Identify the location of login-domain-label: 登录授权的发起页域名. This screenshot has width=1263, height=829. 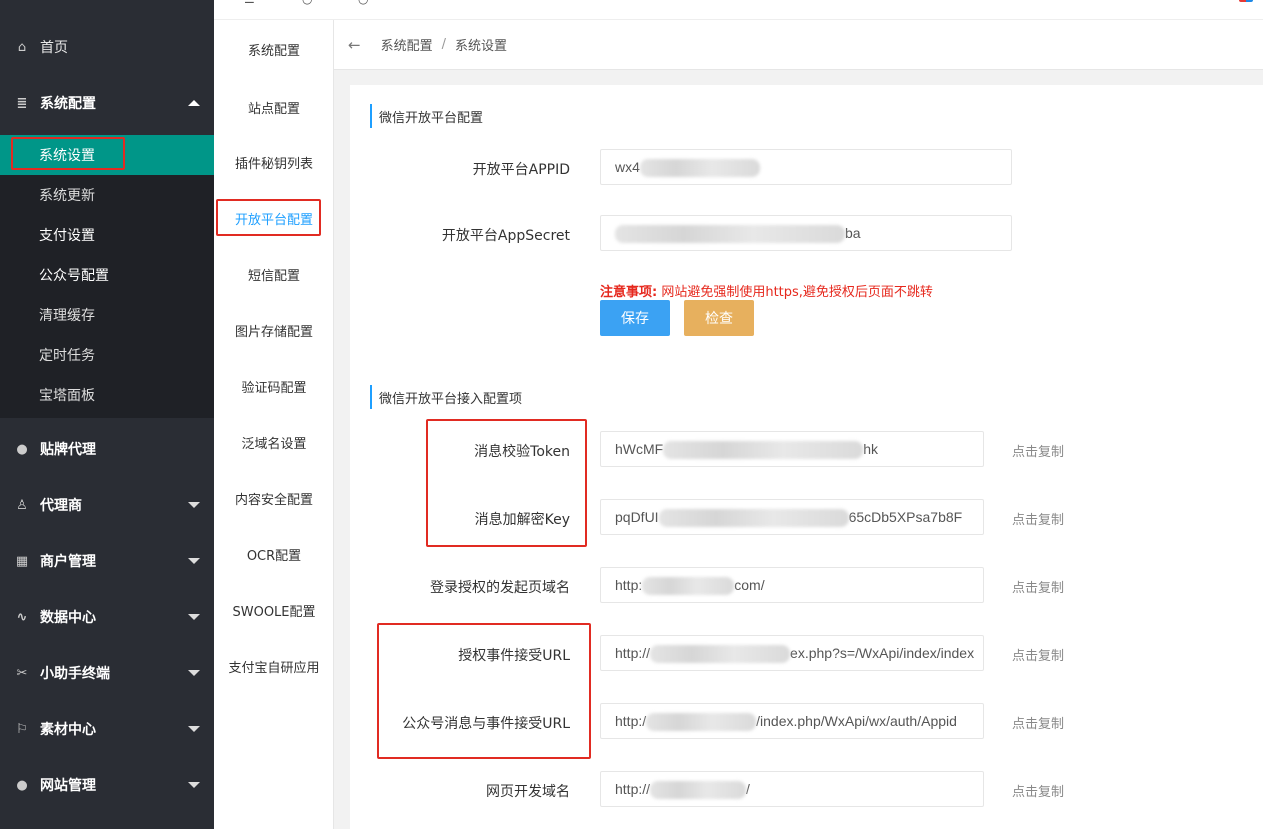
(500, 588).